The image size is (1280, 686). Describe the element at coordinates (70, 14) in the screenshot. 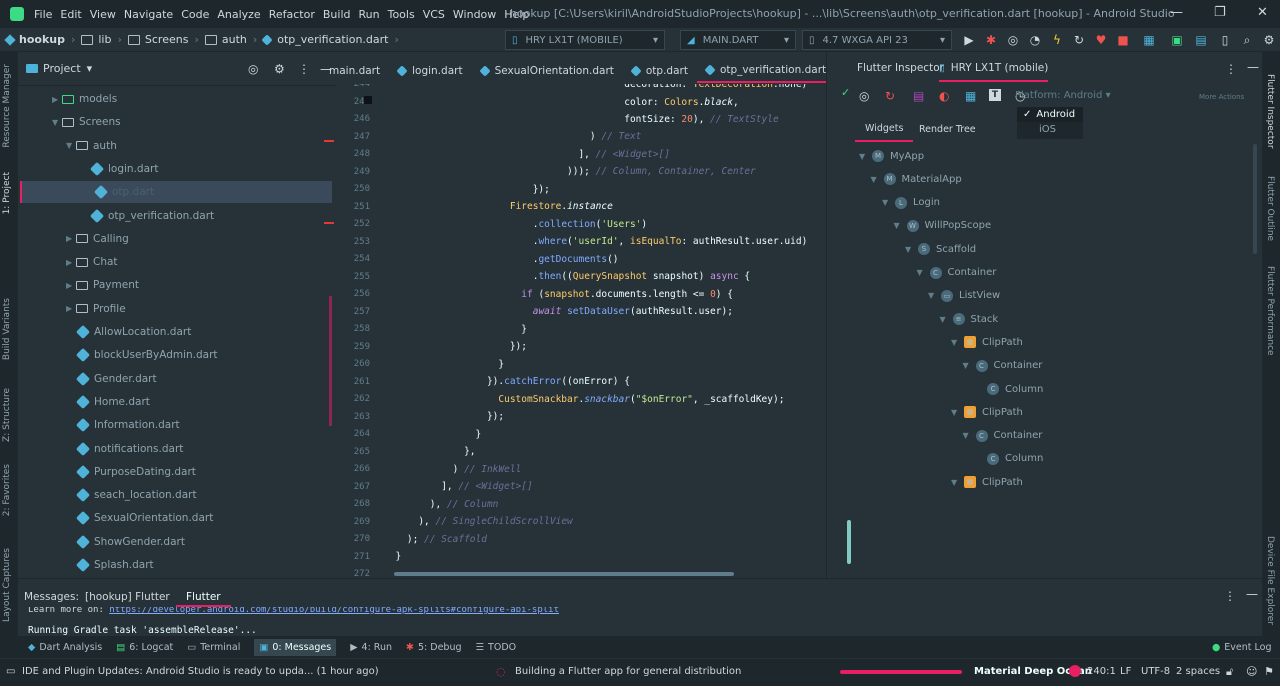

I see `menu-edit: Edit` at that location.